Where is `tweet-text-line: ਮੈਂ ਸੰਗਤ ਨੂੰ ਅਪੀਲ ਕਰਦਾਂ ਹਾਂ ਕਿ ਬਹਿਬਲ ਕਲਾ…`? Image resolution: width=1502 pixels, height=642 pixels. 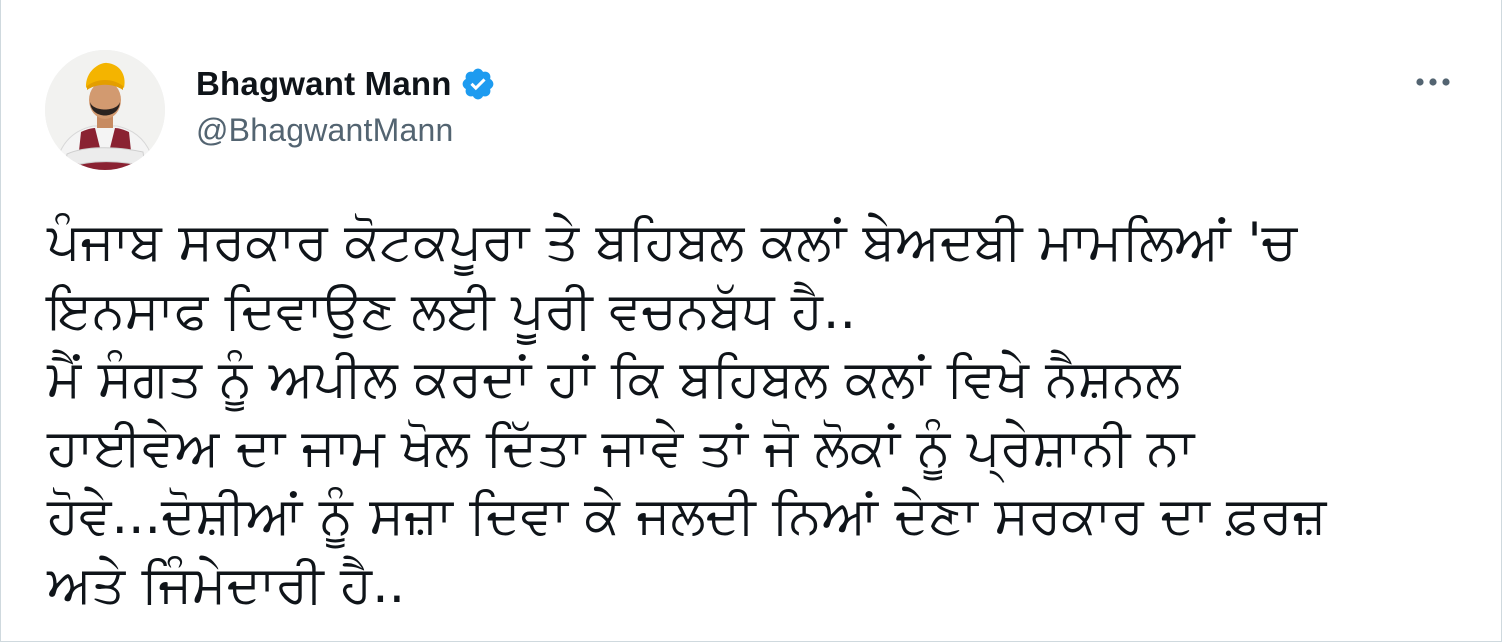 tweet-text-line: ਮੈਂ ਸੰਗਤ ਨੂੰ ਅਪੀਲ ਕਰਦਾਂ ਹਾਂ ਕਿ ਬਹਿਬਲ ਕਲਾ… is located at coordinates (614, 379).